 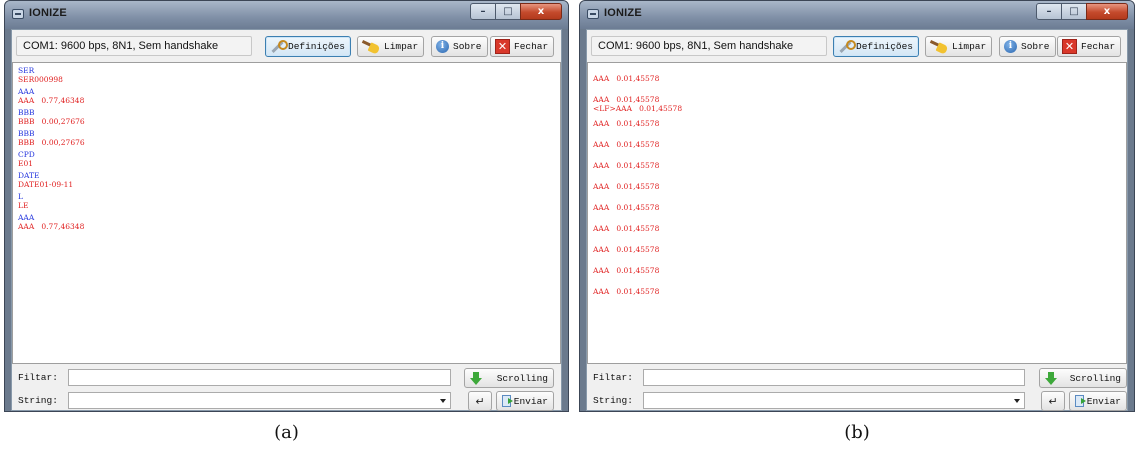 I want to click on log-entry: CPD E01, so click(x=289, y=161).